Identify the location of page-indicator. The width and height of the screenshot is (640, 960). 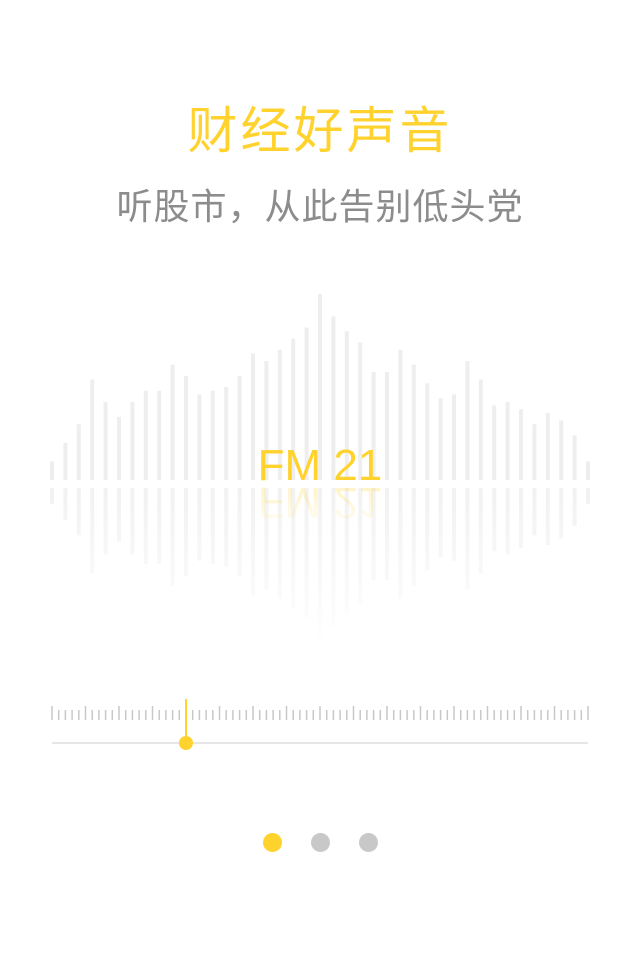
(320, 843).